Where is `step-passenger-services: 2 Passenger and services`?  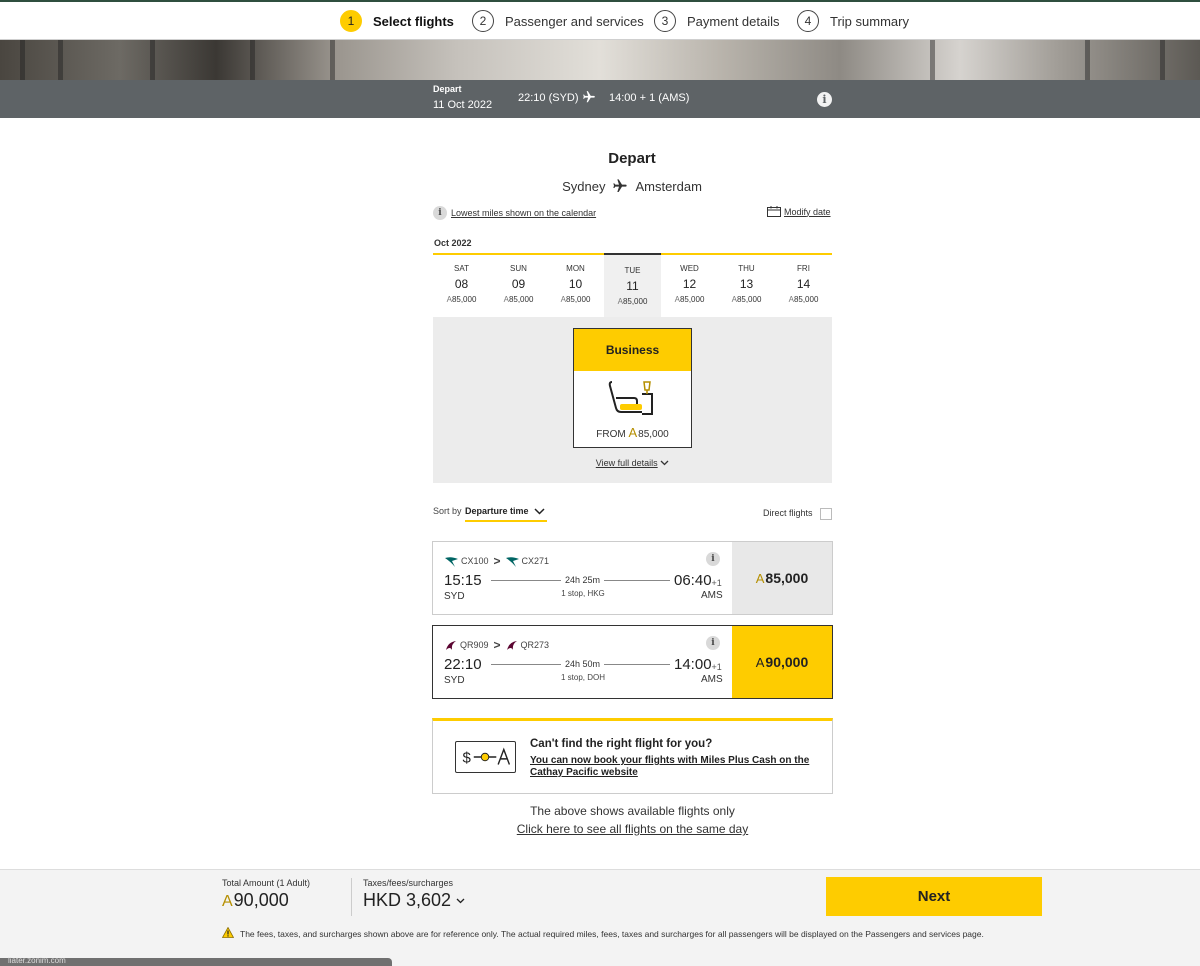
step-passenger-services: 2 Passenger and services is located at coordinates (558, 21).